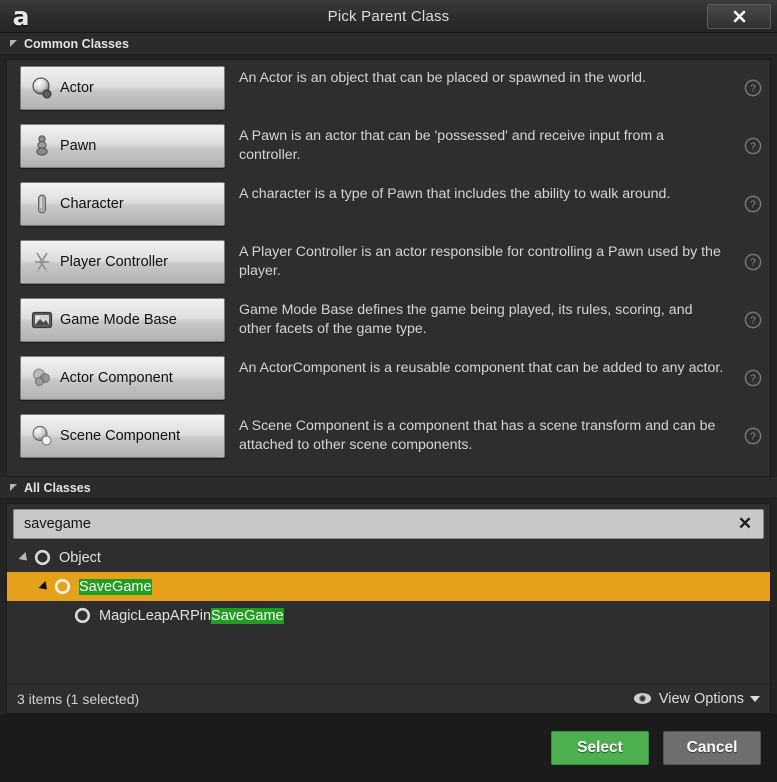 This screenshot has height=782, width=777. Describe the element at coordinates (122, 88) in the screenshot. I see `class-button-actor: Actor` at that location.